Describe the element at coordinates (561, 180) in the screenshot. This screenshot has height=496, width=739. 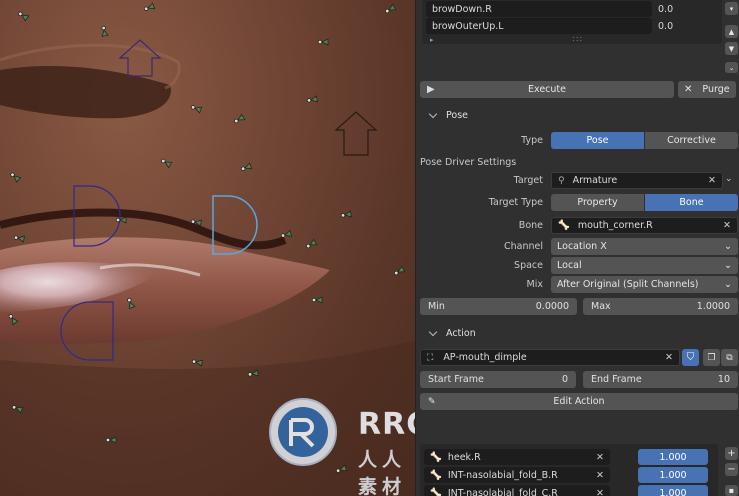
I see `armature-icon: ⚲` at that location.